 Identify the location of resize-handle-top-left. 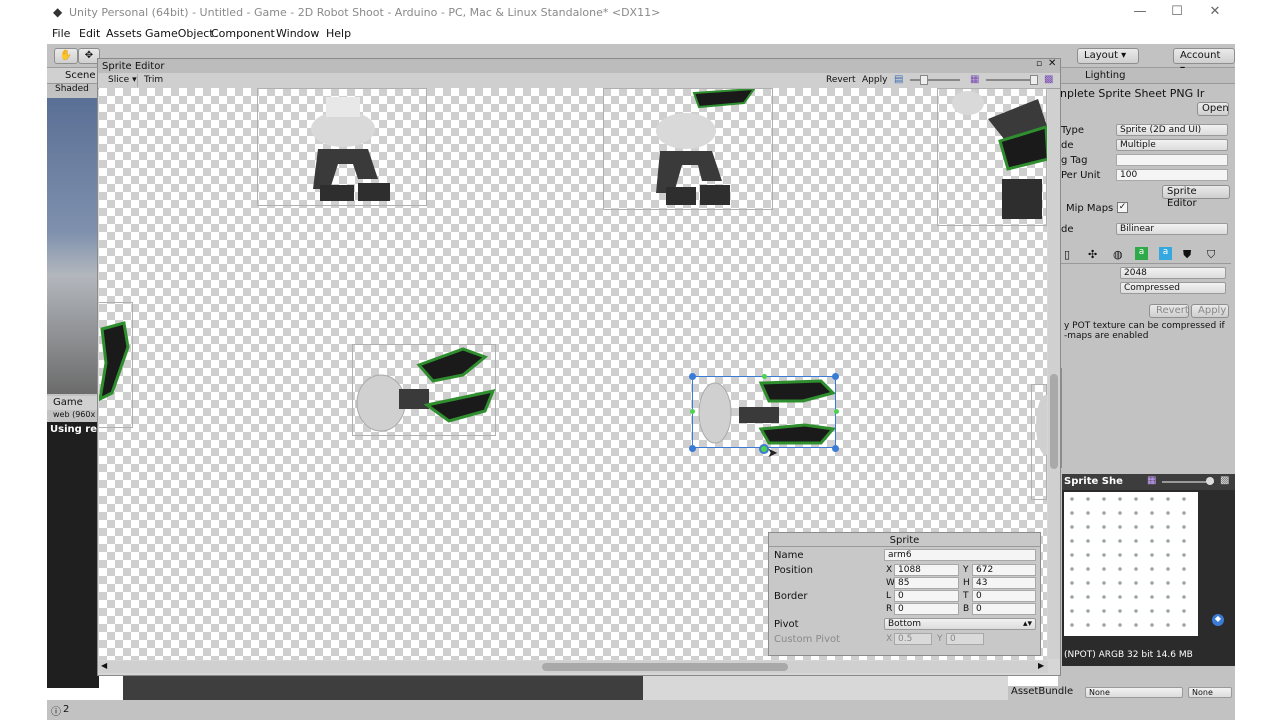
(692, 376).